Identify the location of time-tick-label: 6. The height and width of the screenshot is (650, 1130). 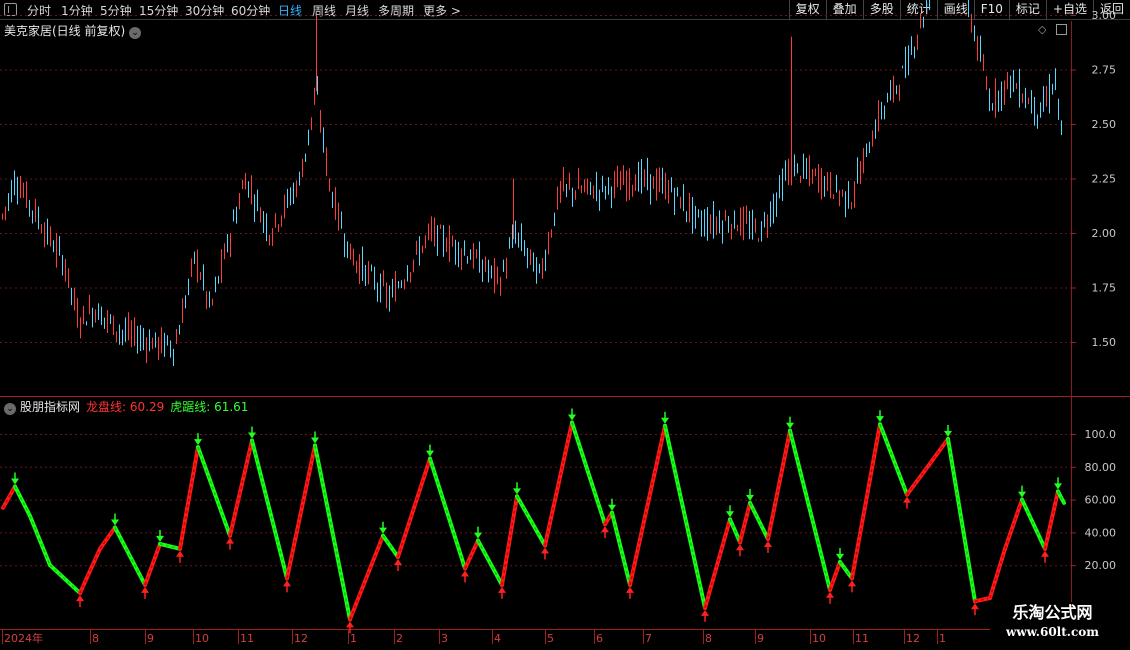
(599, 638).